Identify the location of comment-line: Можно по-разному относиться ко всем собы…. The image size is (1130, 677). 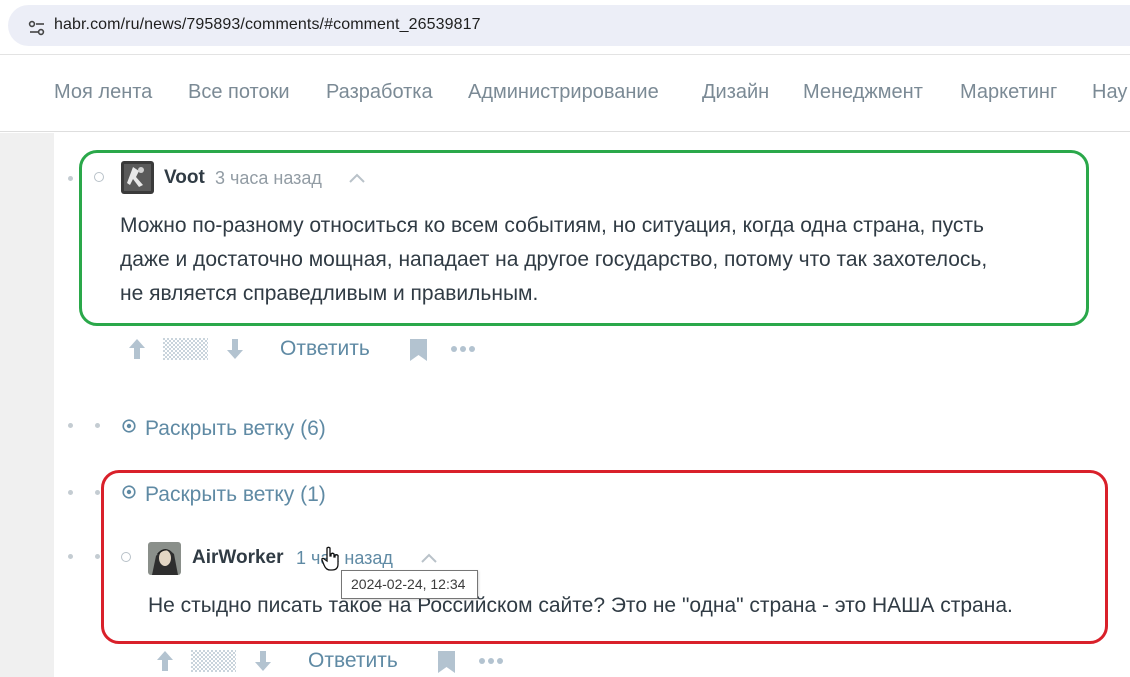
(552, 225).